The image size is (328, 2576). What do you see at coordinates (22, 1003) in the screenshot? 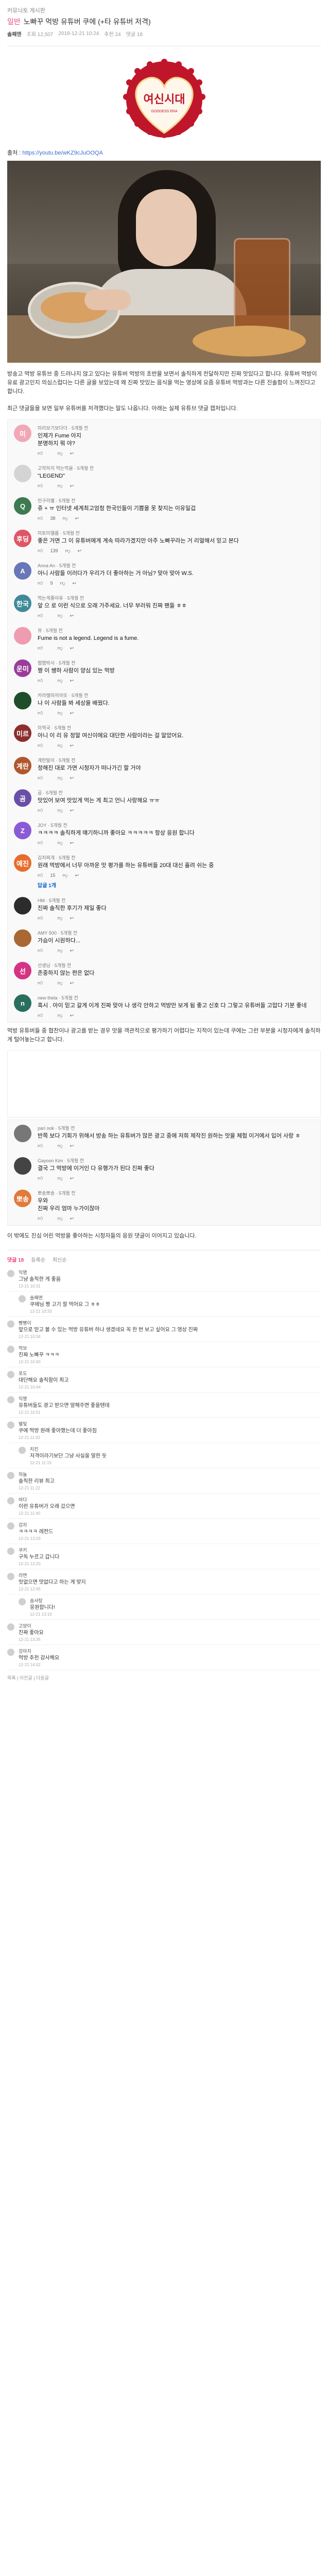
I see `comment-avatar: n` at bounding box center [22, 1003].